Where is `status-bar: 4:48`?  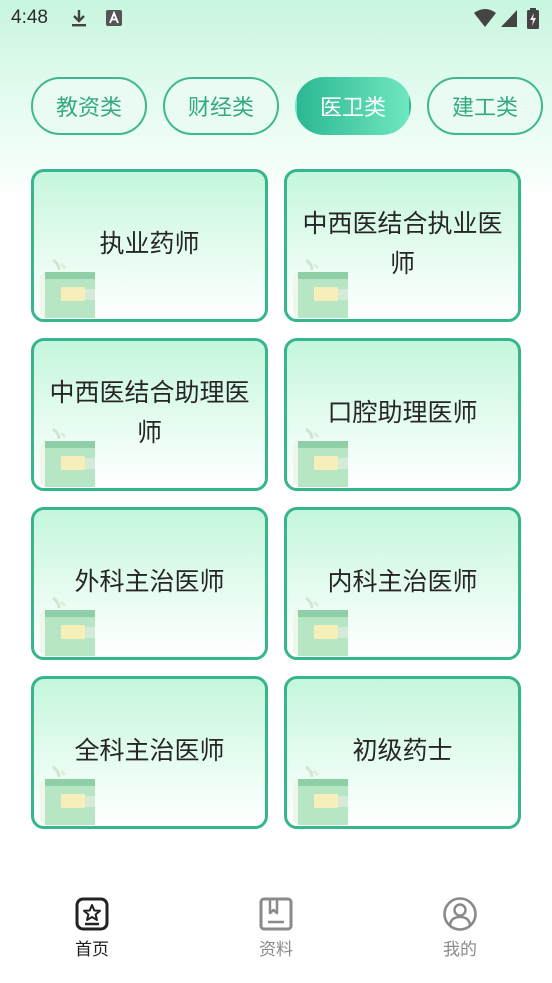
status-bar: 4:48 is located at coordinates (276, 19).